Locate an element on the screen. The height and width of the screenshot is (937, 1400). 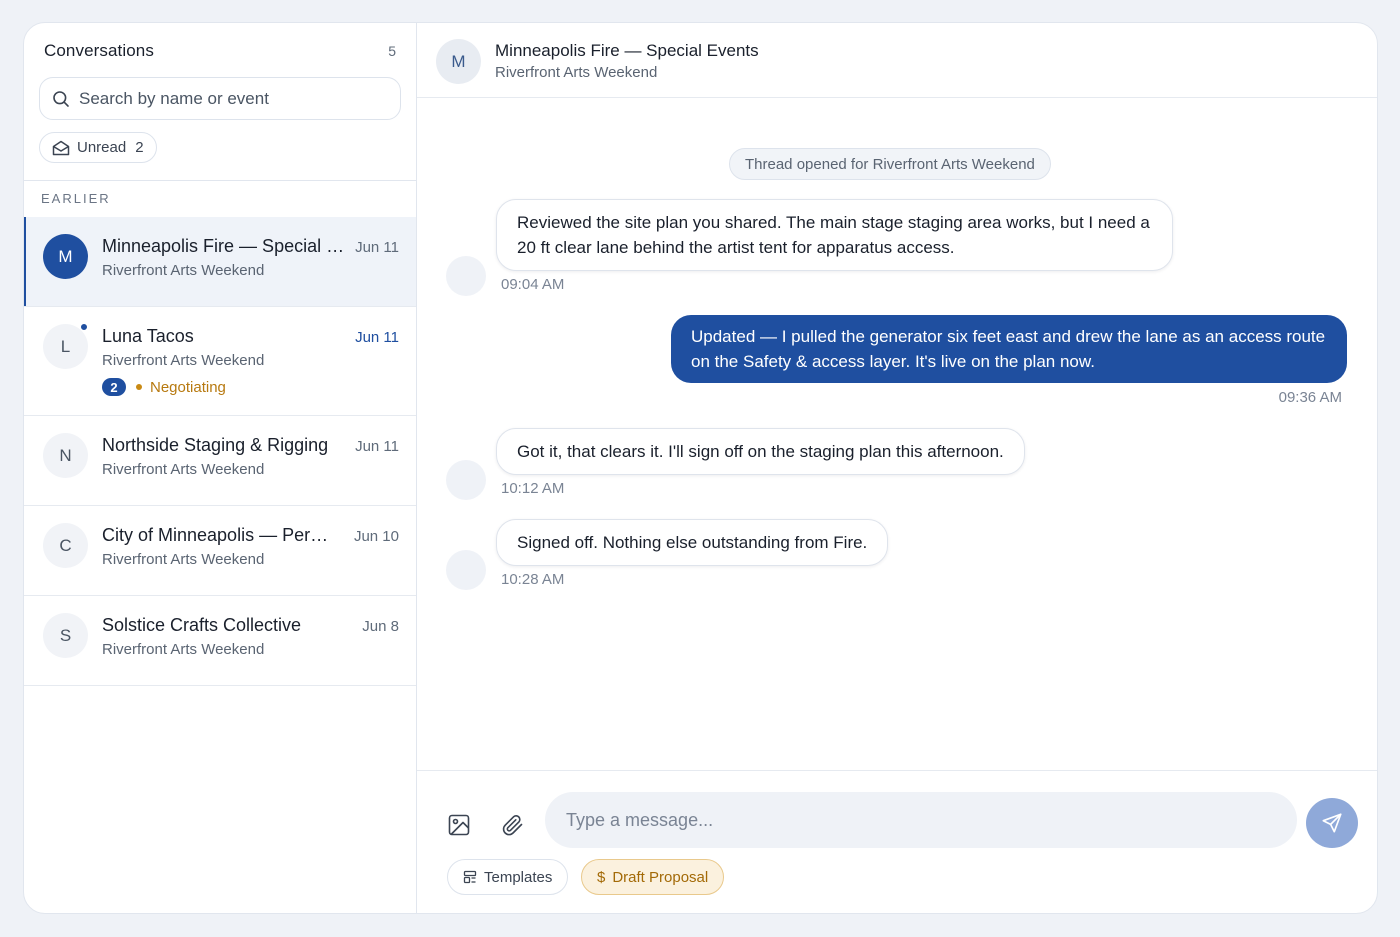
avatar: C is located at coordinates (65, 545).